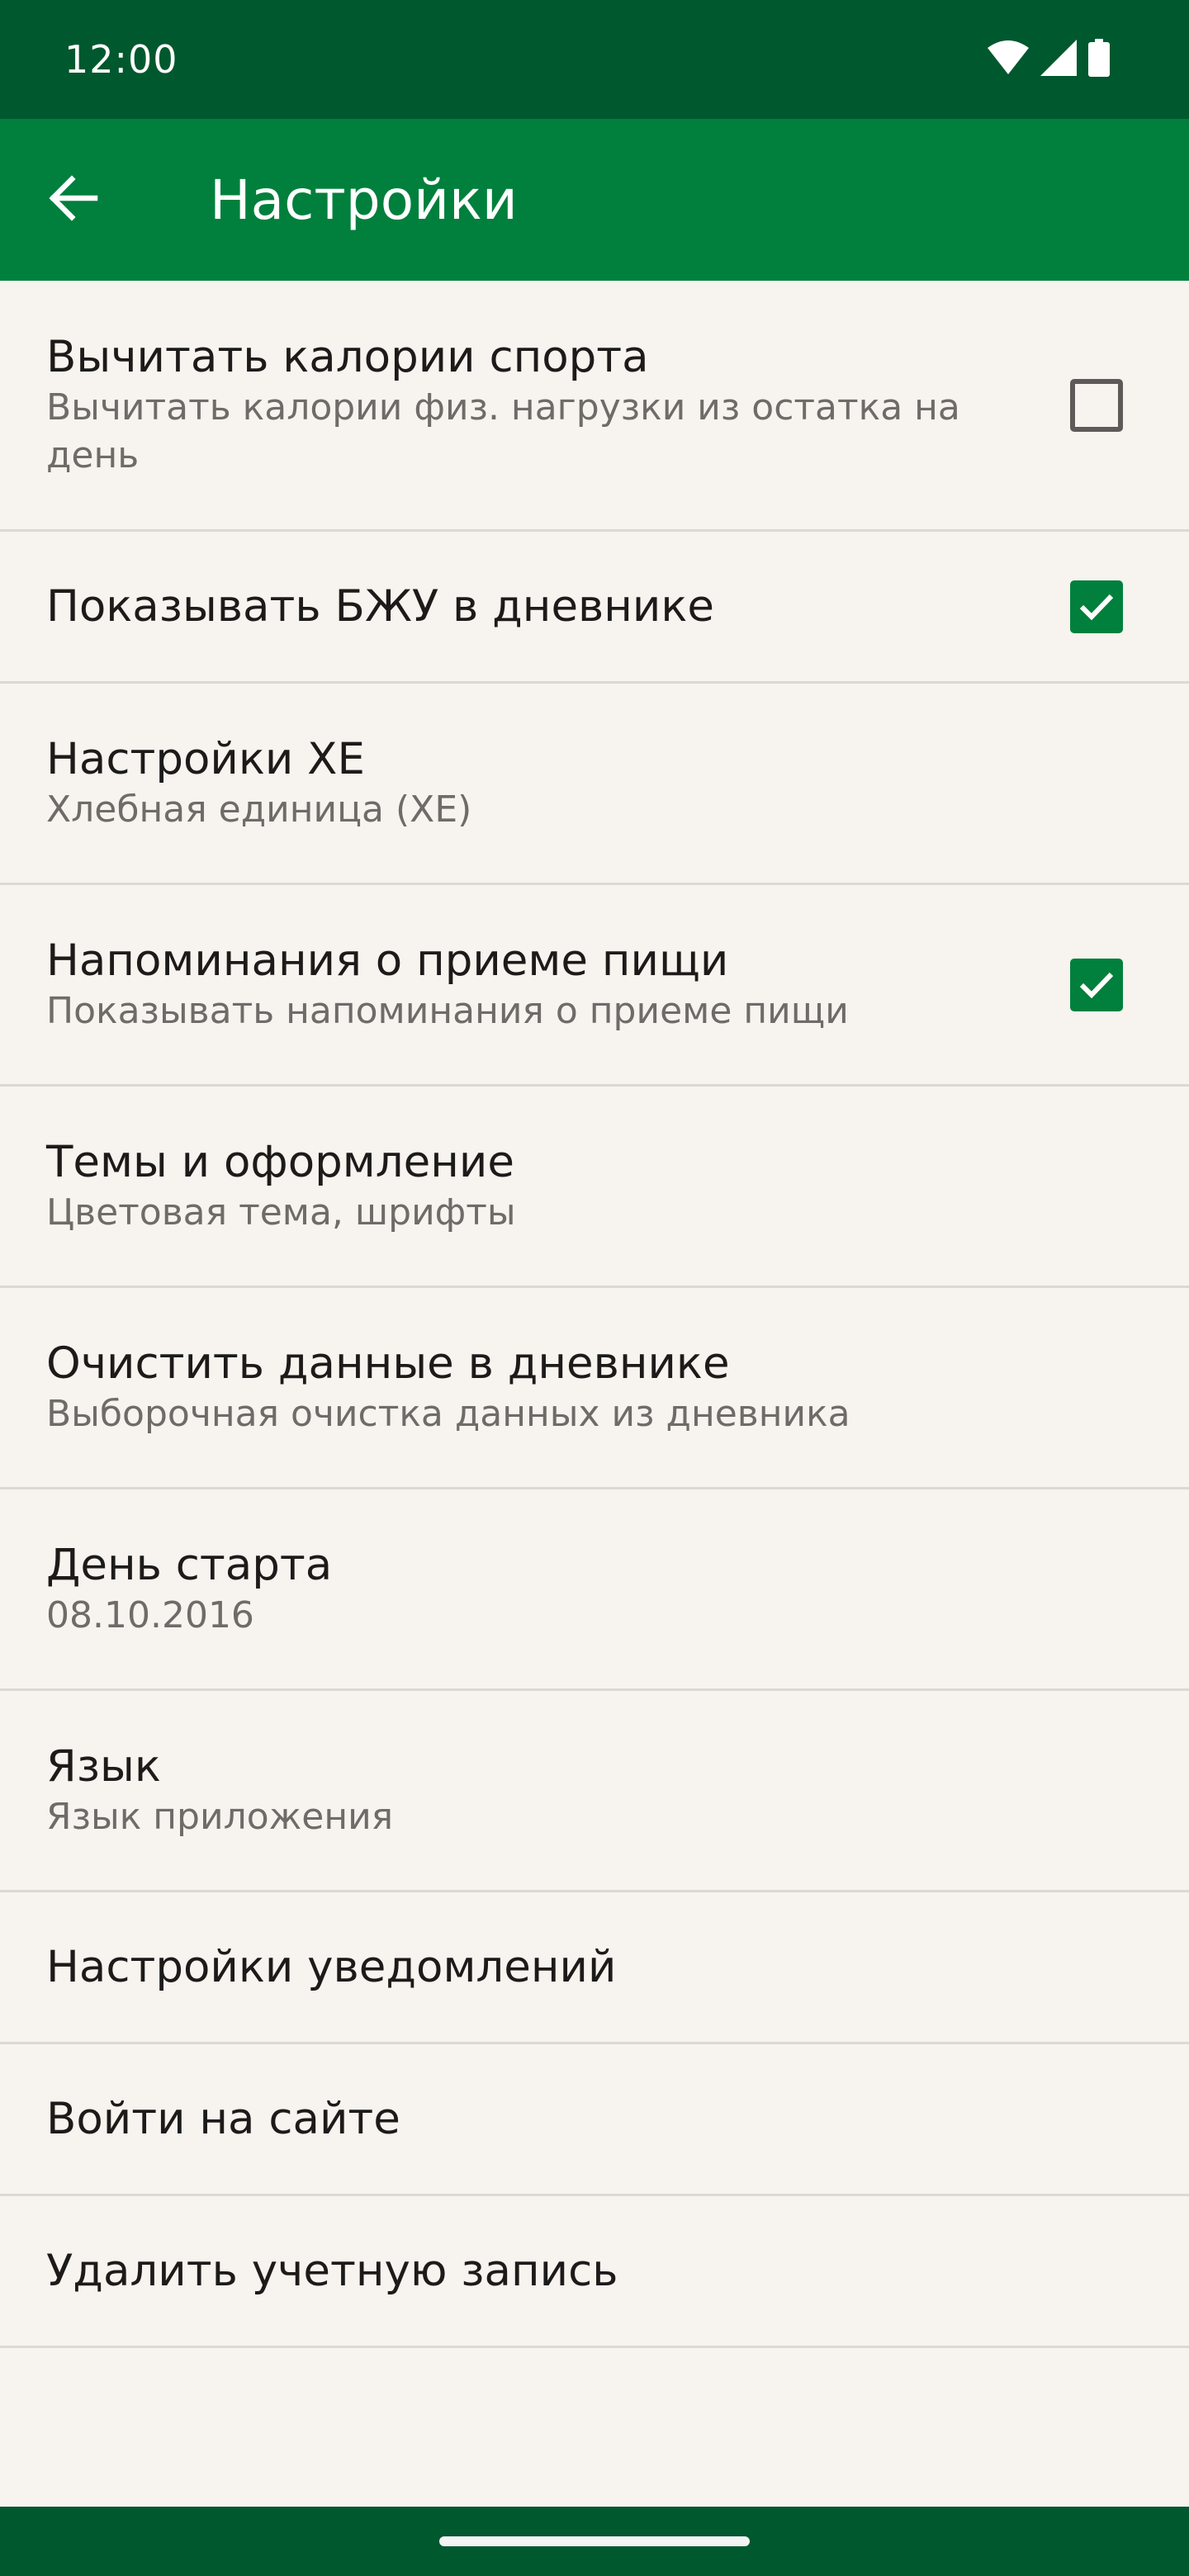  What do you see at coordinates (103, 1766) in the screenshot?
I see `setting-title: Язык` at bounding box center [103, 1766].